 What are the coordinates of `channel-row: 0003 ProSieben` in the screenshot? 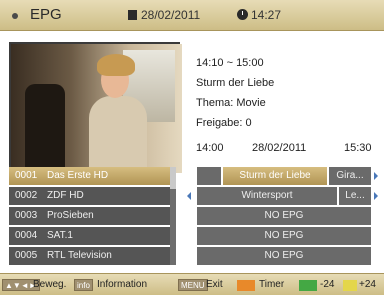 It's located at (92, 216).